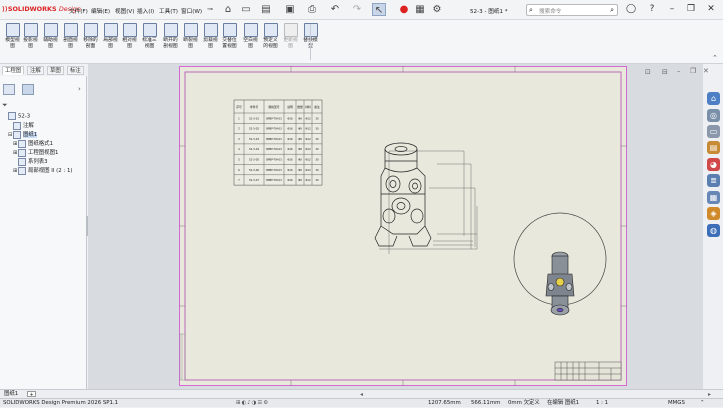 Image resolution: width=723 pixels, height=408 pixels. What do you see at coordinates (5, 105) in the screenshot?
I see `filter-icon: ⏷` at bounding box center [5, 105].